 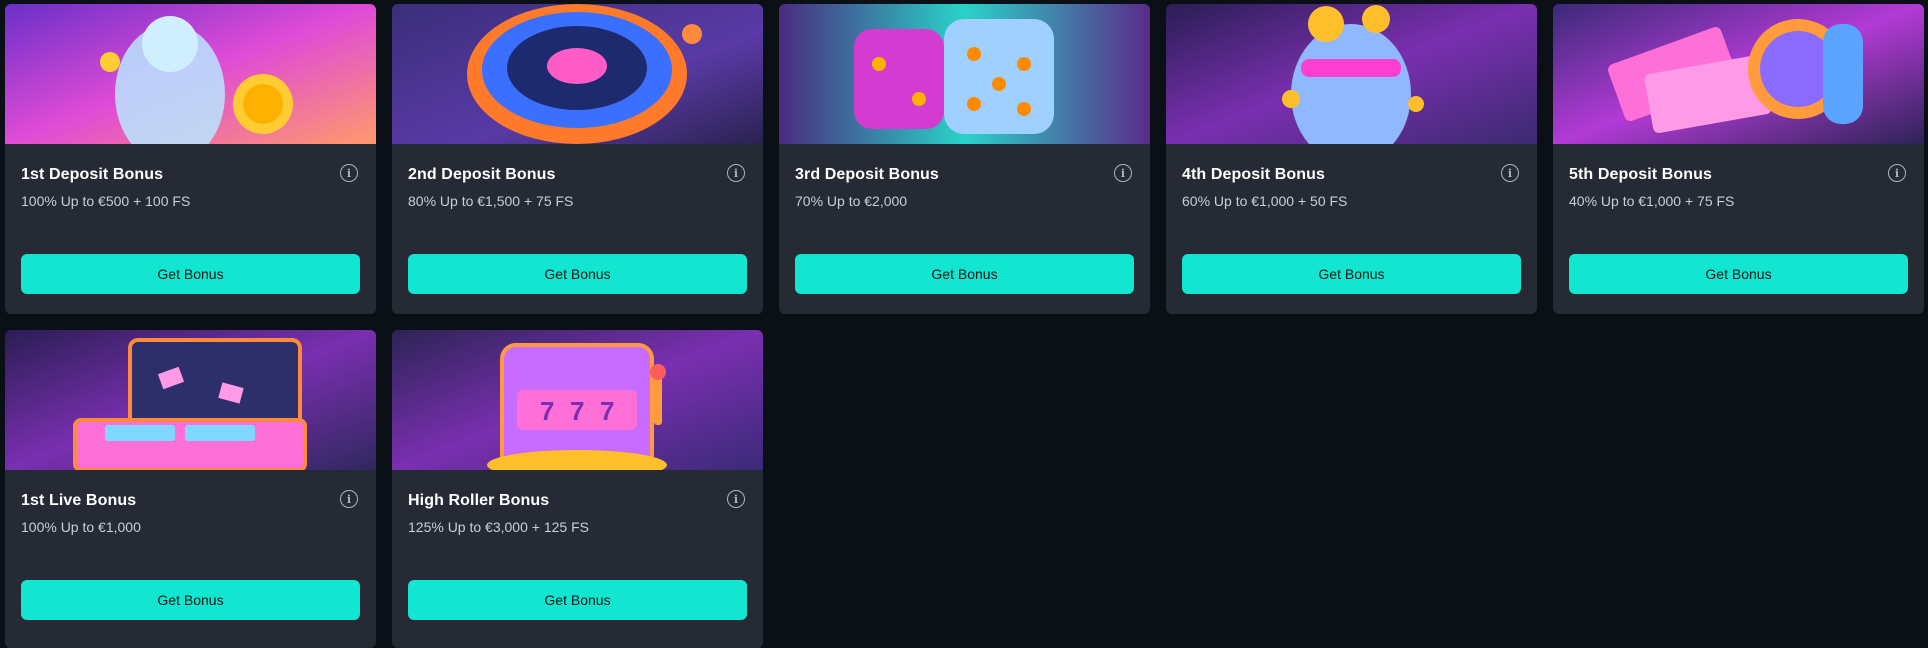 What do you see at coordinates (1265, 201) in the screenshot?
I see `bonus-subtitle: 60% Up to €1,000 + 50 FS` at bounding box center [1265, 201].